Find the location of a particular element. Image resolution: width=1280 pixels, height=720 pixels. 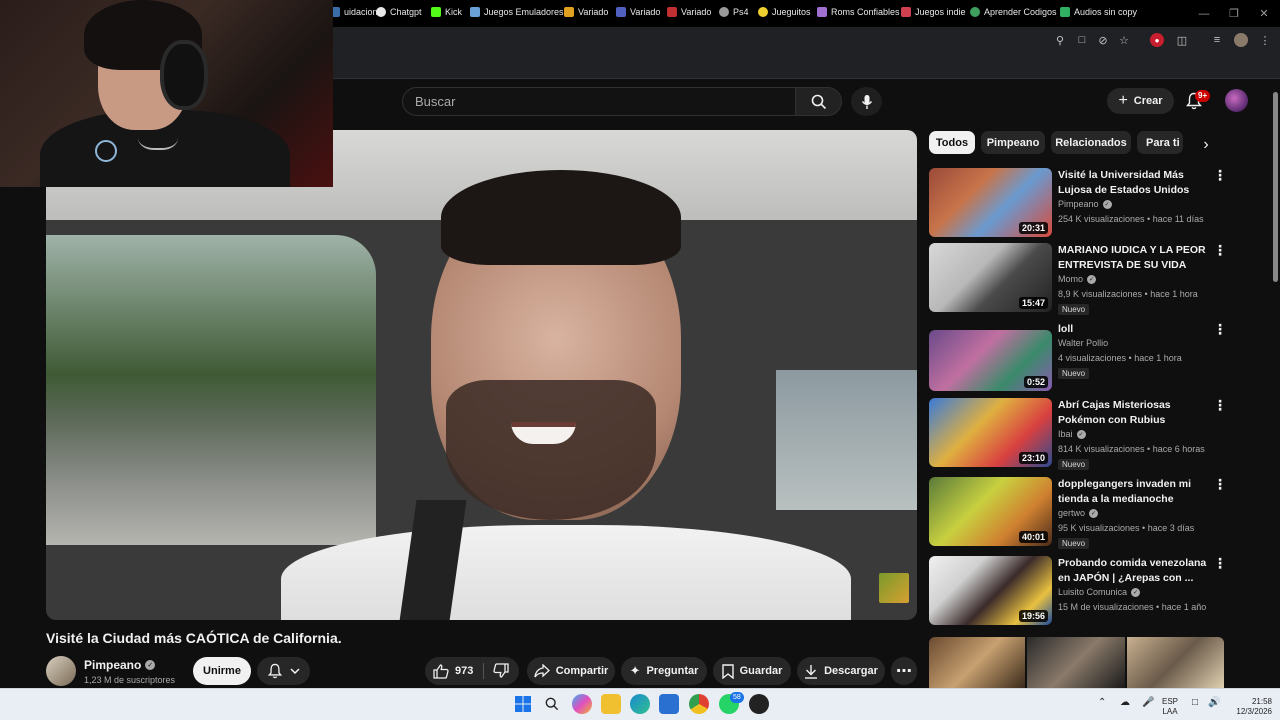

recommendation-thumbnail: 19:56 is located at coordinates (990, 590).